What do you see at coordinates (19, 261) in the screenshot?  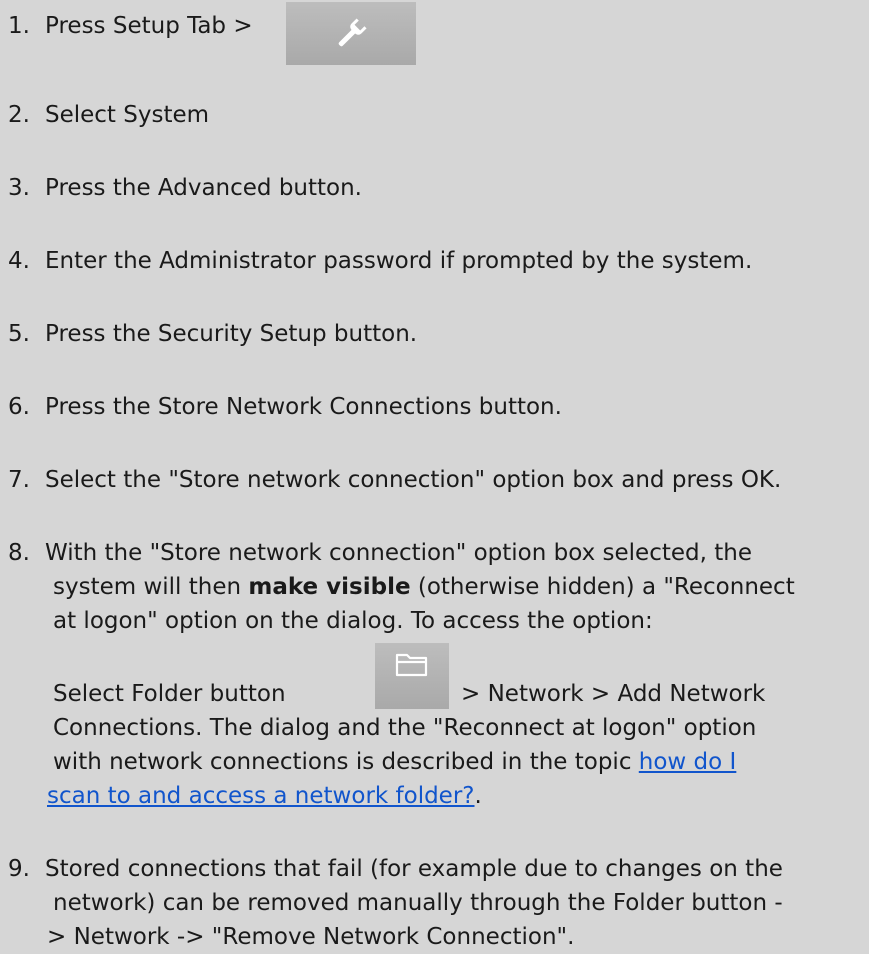 I see `step-number: 4.` at bounding box center [19, 261].